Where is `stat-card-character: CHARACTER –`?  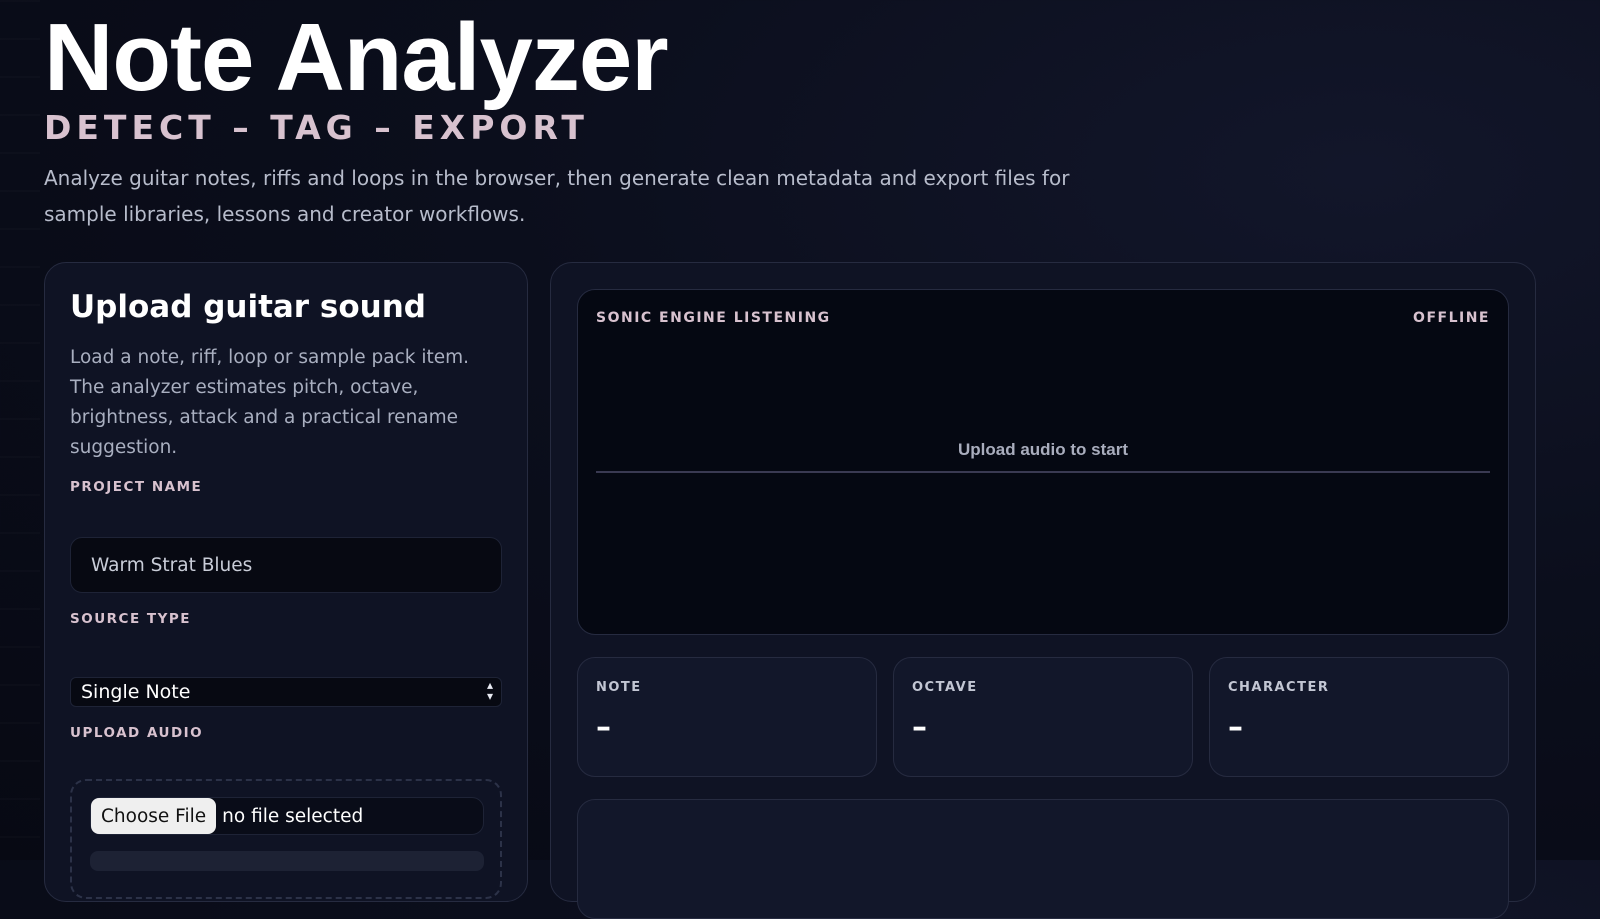 stat-card-character: CHARACTER – is located at coordinates (1359, 717).